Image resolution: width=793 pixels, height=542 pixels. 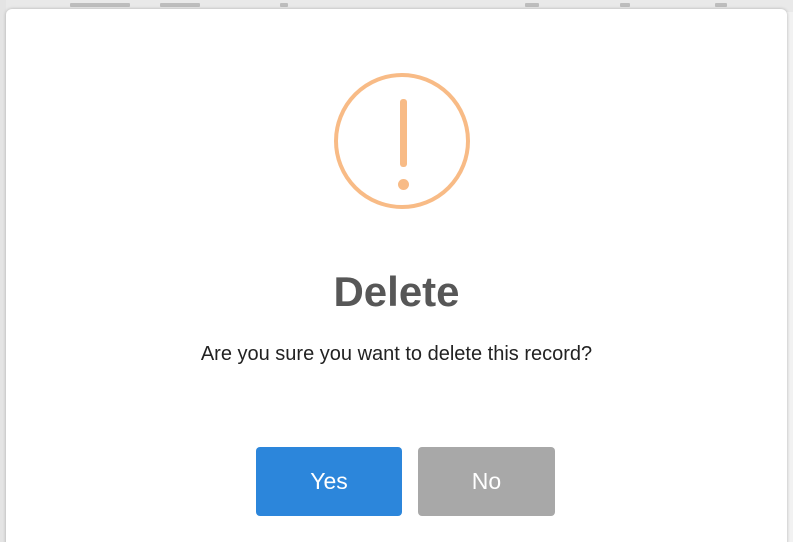 I want to click on exclamation-dot, so click(x=403, y=184).